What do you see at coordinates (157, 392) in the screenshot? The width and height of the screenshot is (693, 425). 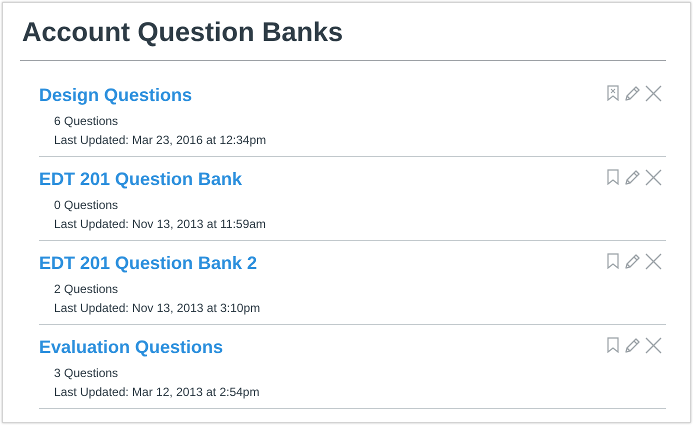 I see `last-updated-text: Last Updated: Mar 12, 2013 at 2:54pm` at bounding box center [157, 392].